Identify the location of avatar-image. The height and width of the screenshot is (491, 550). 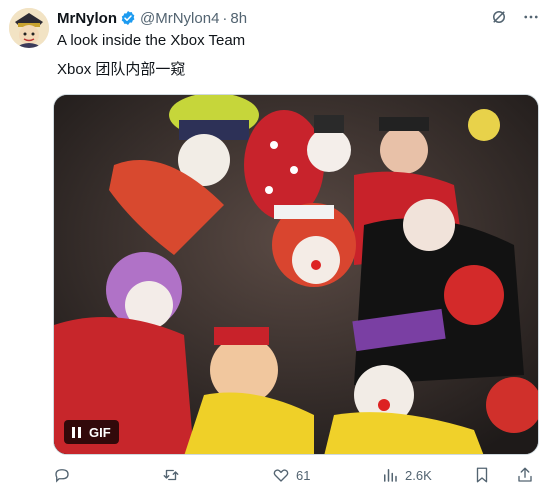
(29, 28).